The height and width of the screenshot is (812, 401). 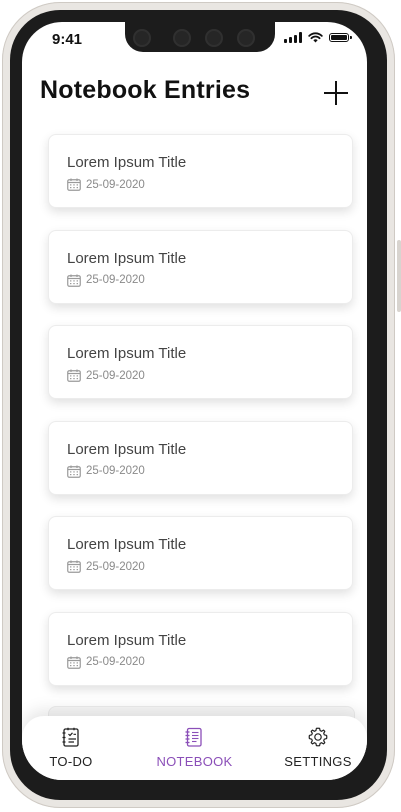 What do you see at coordinates (318, 761) in the screenshot?
I see `tab-label: SETTINGS` at bounding box center [318, 761].